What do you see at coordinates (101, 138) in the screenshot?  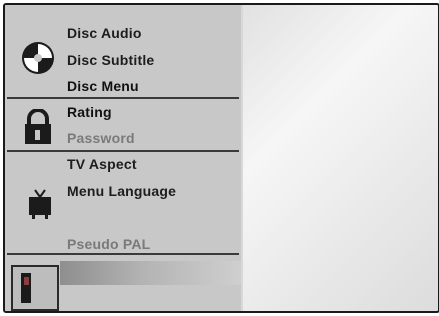 I see `menu-item-password: Password` at bounding box center [101, 138].